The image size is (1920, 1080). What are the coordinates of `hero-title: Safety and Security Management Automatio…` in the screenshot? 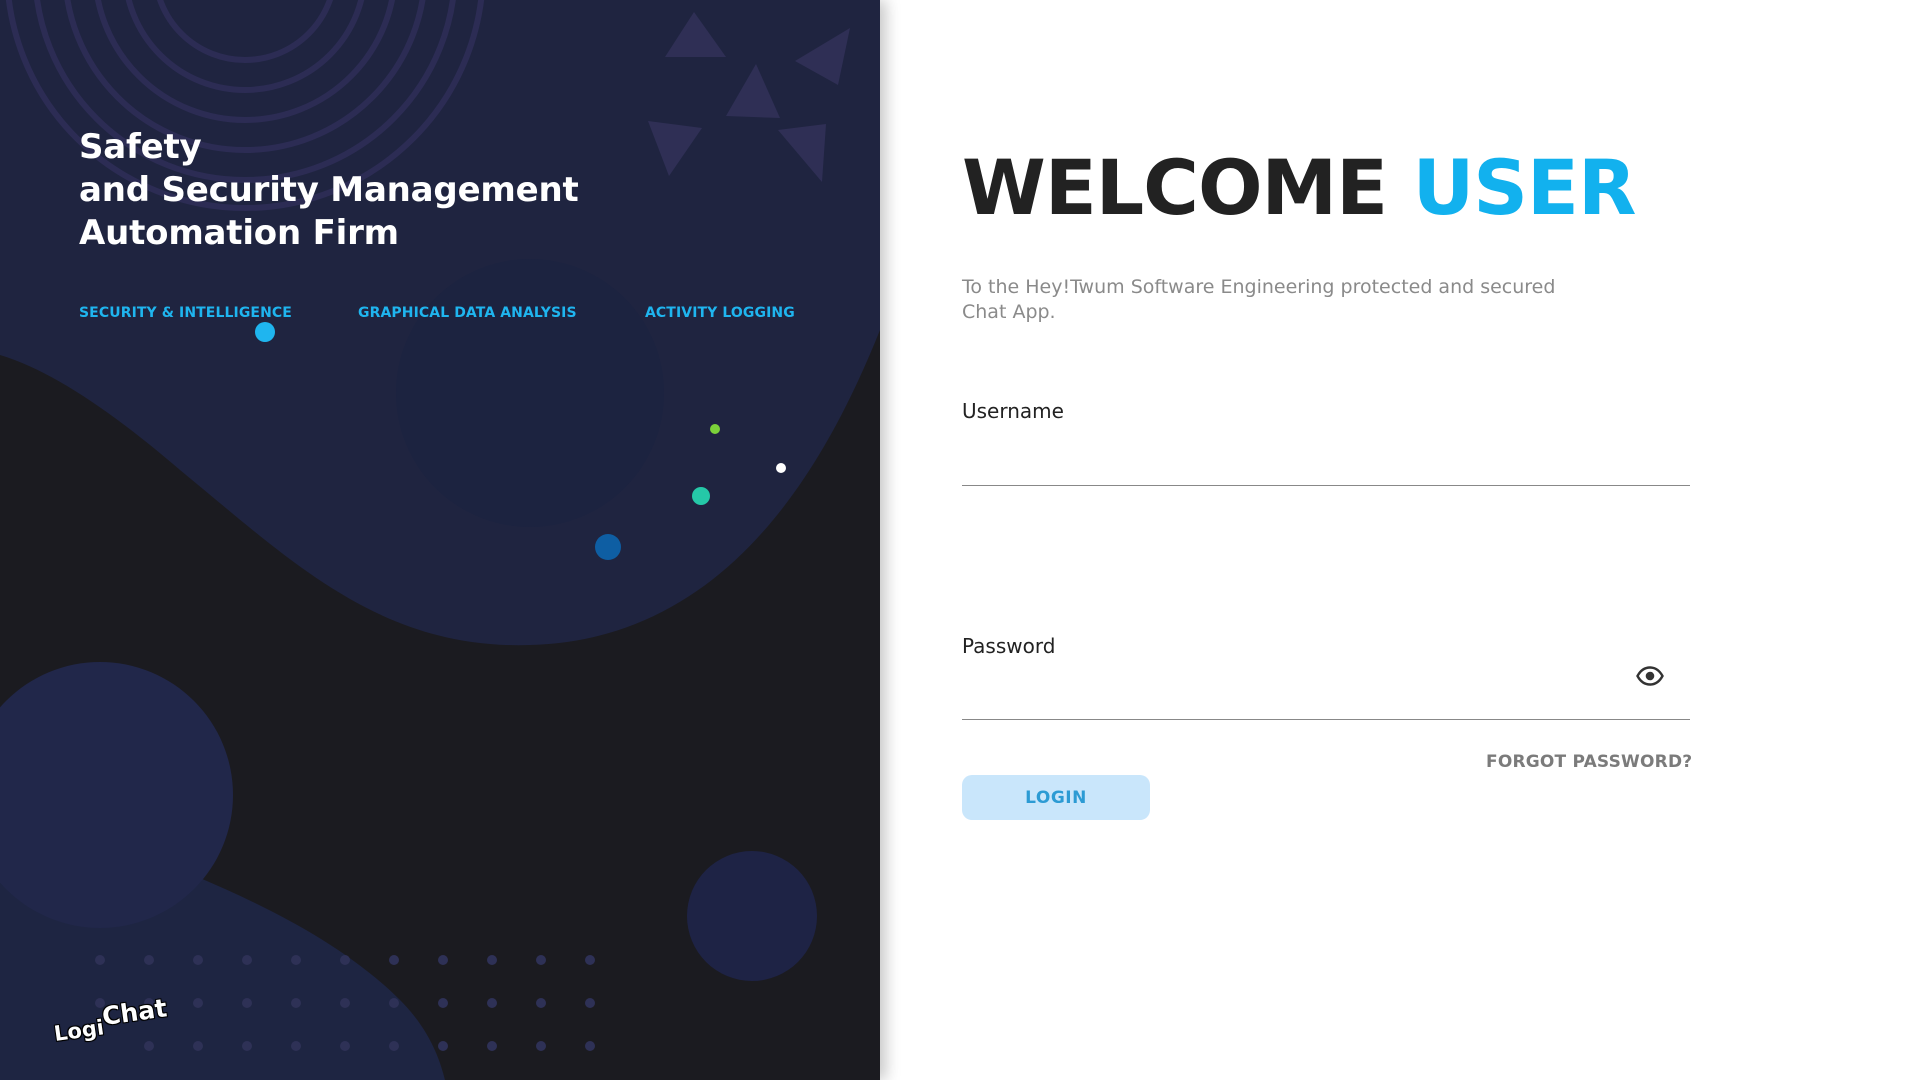 It's located at (329, 190).